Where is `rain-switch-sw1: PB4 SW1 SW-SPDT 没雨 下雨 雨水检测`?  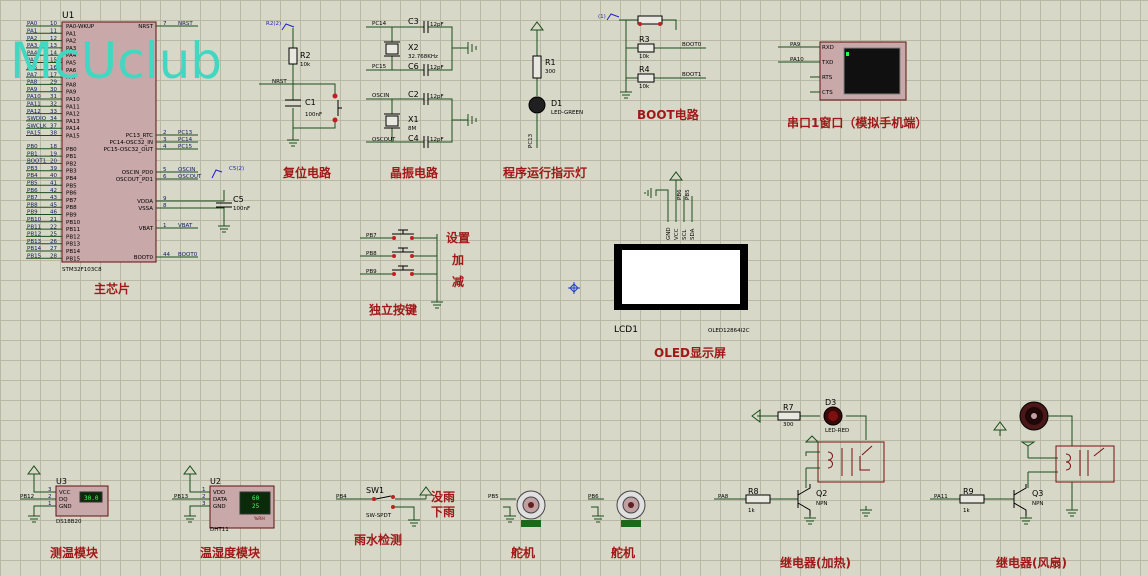 rain-switch-sw1: PB4 SW1 SW-SPDT 没雨 下雨 雨水检测 is located at coordinates (395, 516).